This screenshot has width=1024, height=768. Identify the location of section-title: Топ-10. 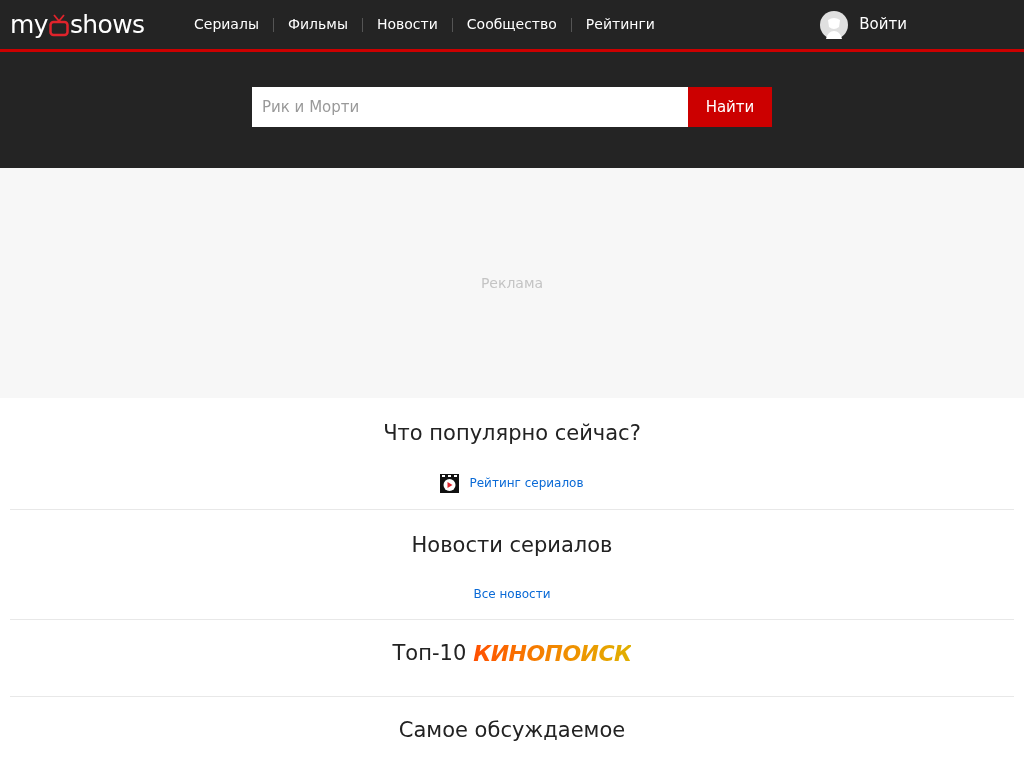
(429, 653).